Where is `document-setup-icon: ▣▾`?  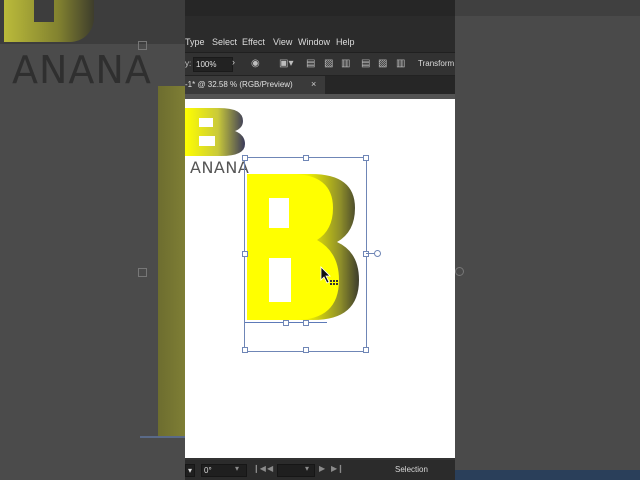
document-setup-icon: ▣▾ is located at coordinates (286, 63).